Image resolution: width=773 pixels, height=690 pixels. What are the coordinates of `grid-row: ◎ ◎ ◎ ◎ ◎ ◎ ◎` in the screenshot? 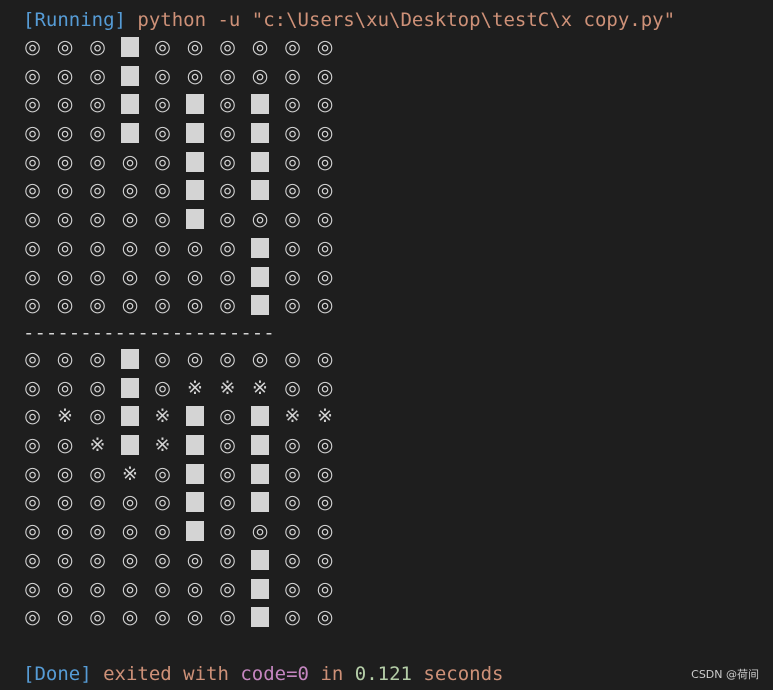 It's located at (185, 105).